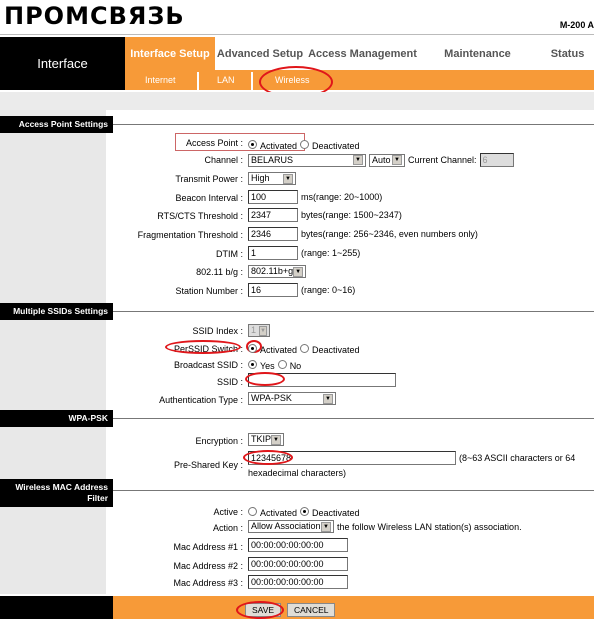  I want to click on station-number-label: Station Number :, so click(209, 291).